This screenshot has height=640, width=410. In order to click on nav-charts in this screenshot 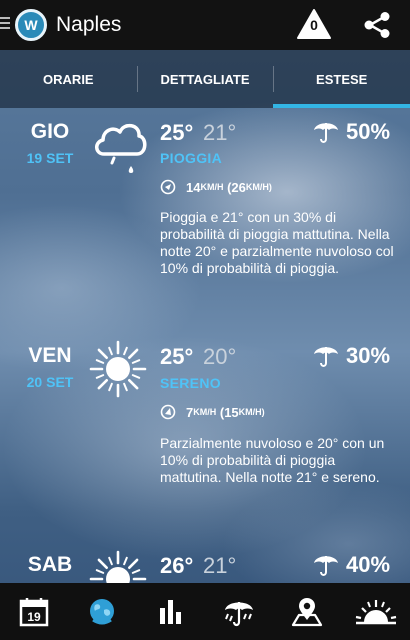, I will do `click(171, 611)`.